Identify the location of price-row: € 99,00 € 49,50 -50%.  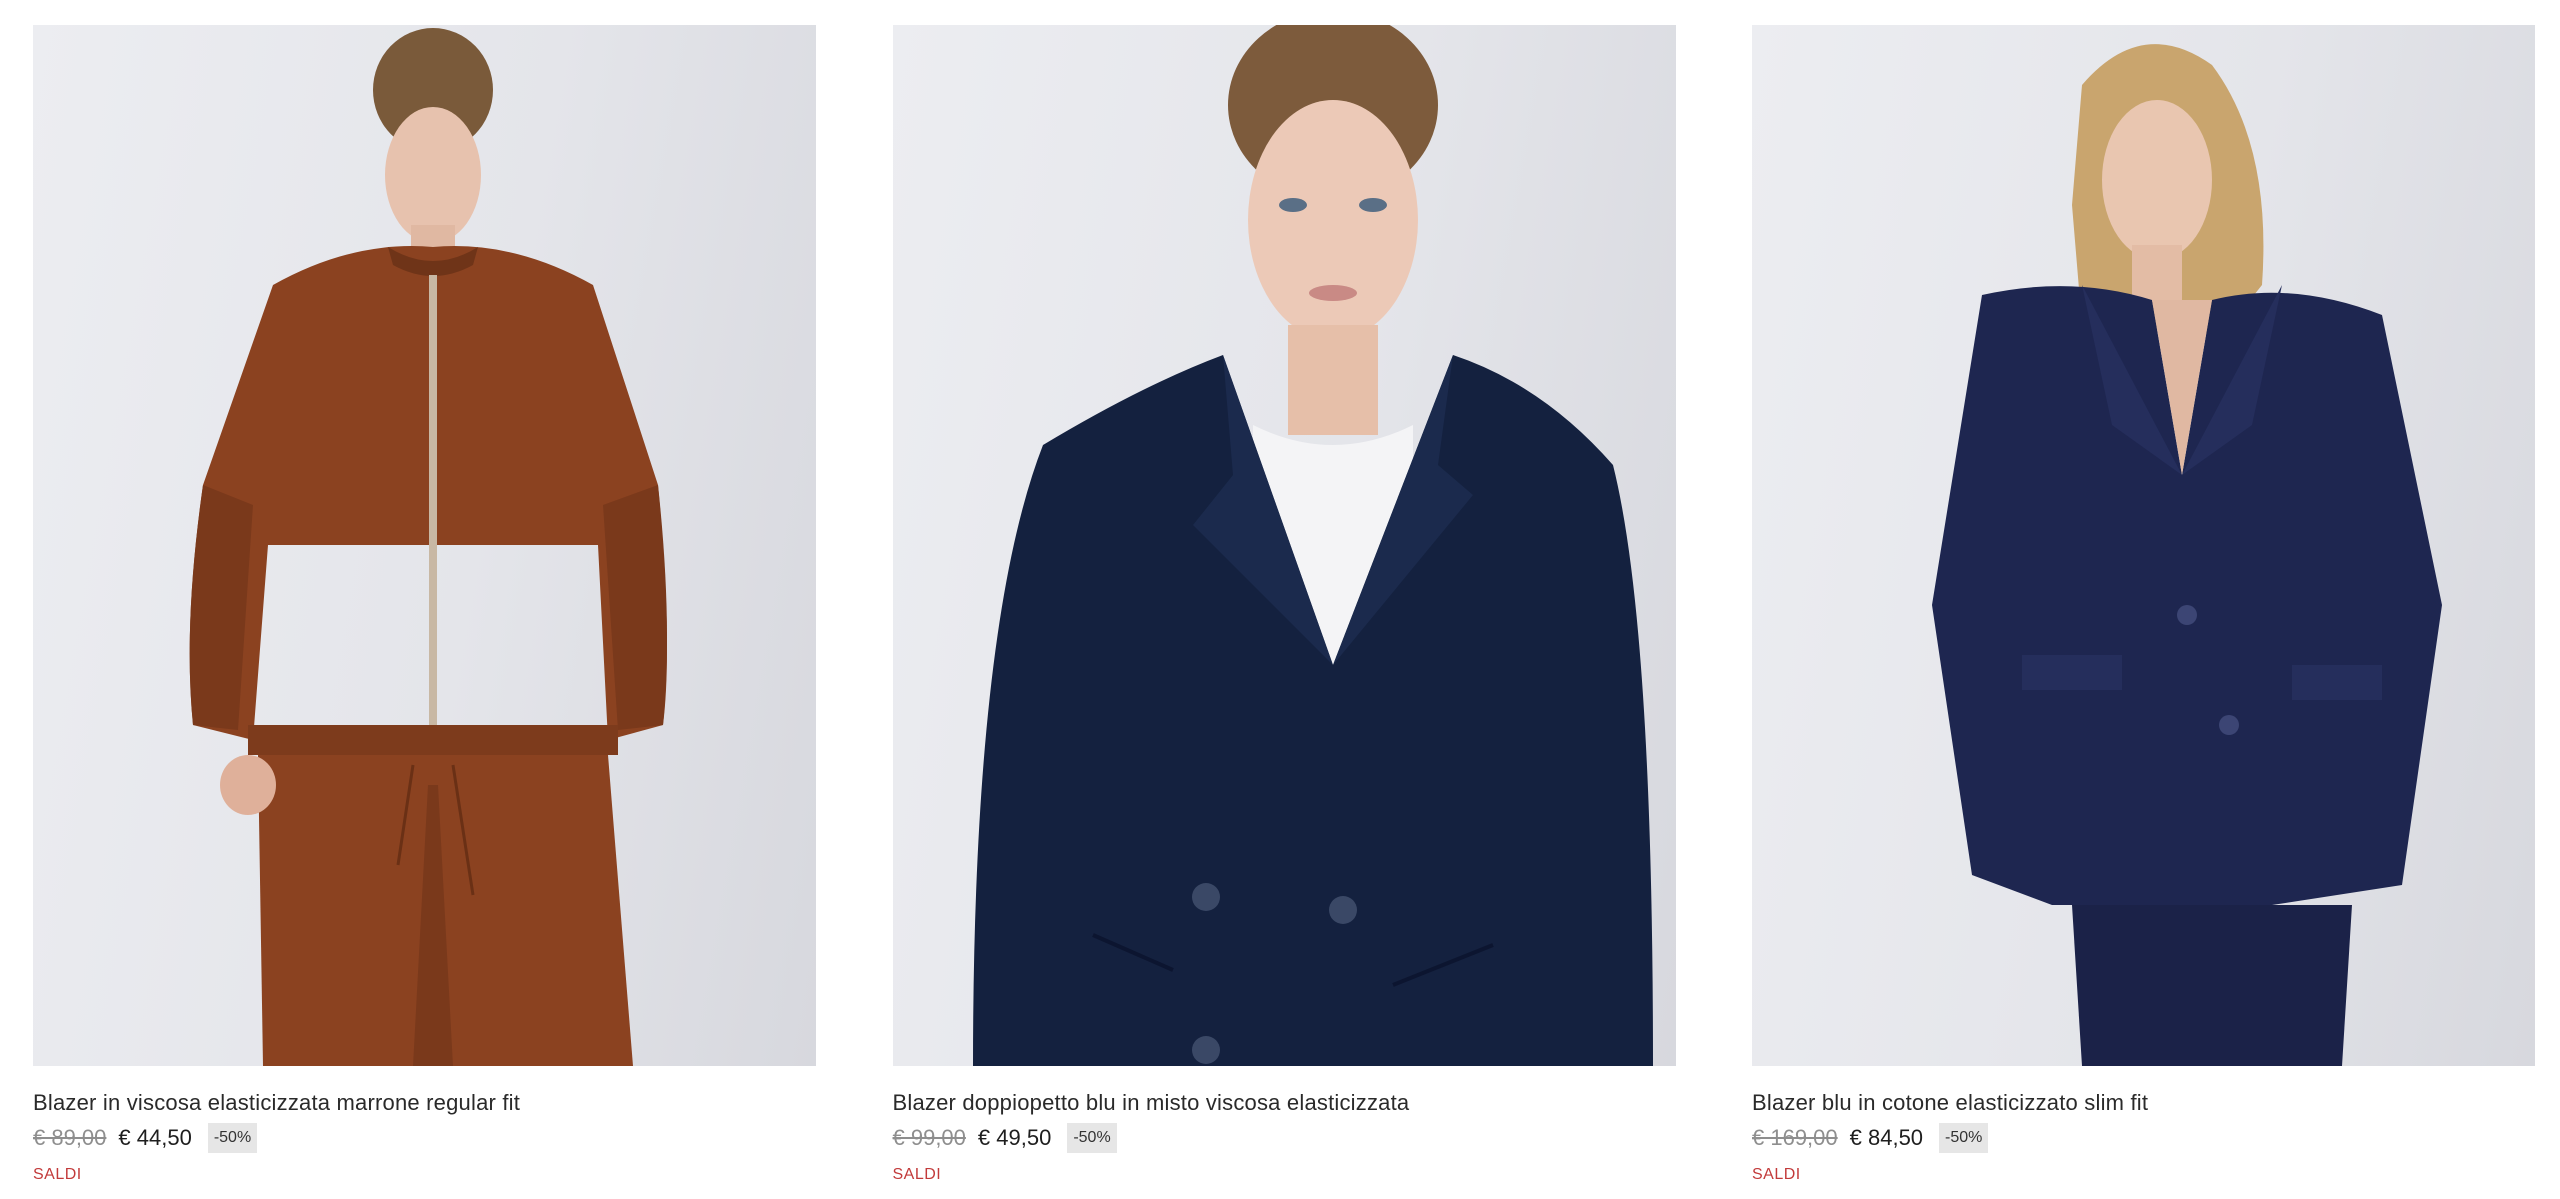
(1284, 1138).